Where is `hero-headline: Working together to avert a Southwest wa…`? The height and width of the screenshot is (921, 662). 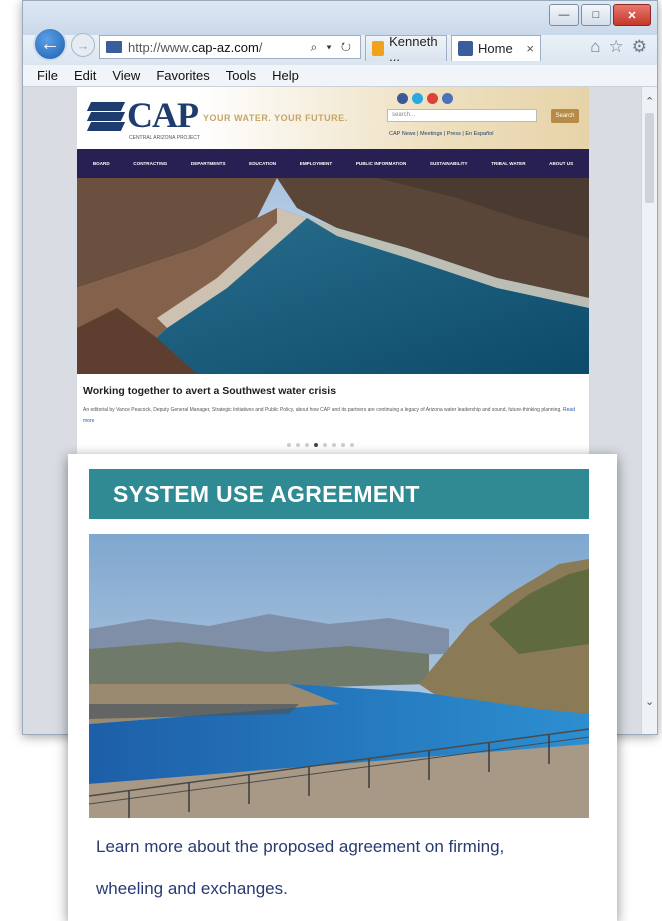
hero-headline: Working together to avert a Southwest wa… is located at coordinates (209, 391).